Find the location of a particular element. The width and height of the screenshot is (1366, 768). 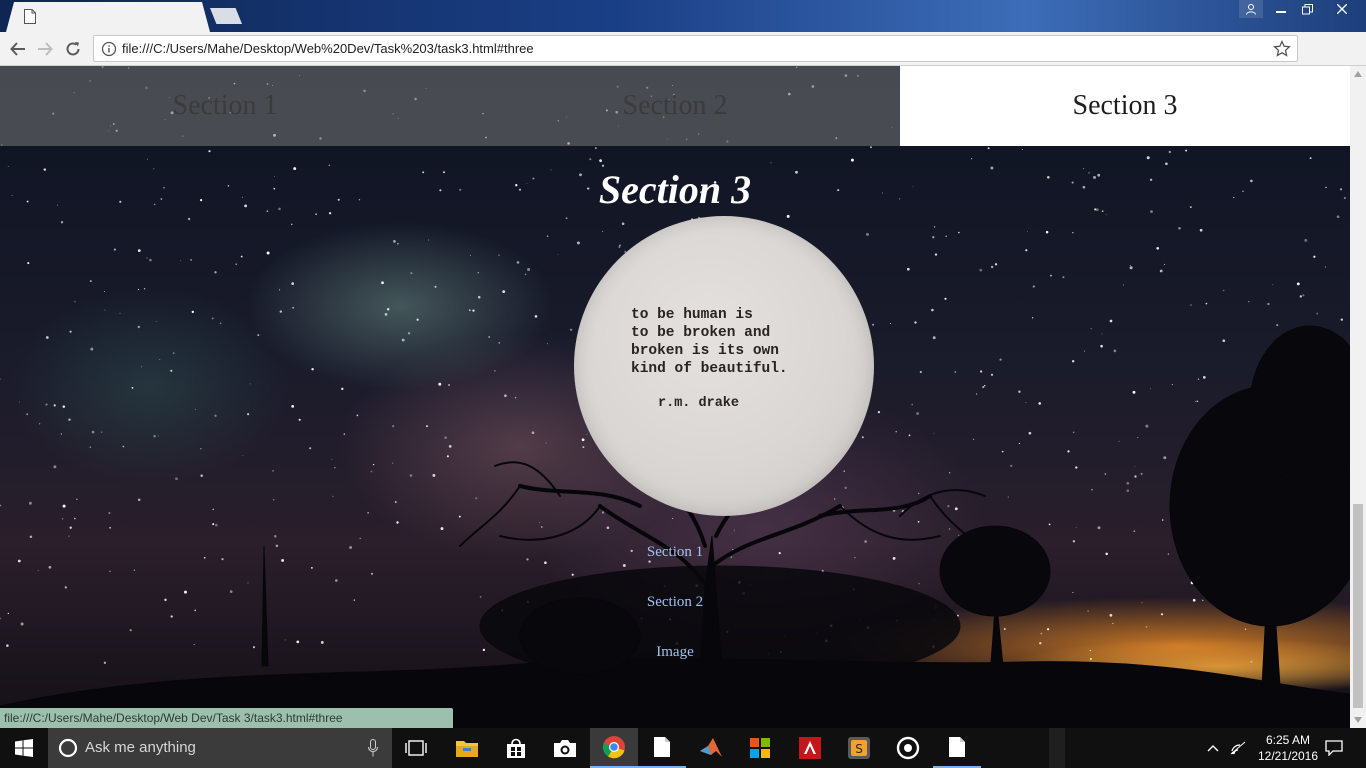

notification-icon is located at coordinates (1334, 748).